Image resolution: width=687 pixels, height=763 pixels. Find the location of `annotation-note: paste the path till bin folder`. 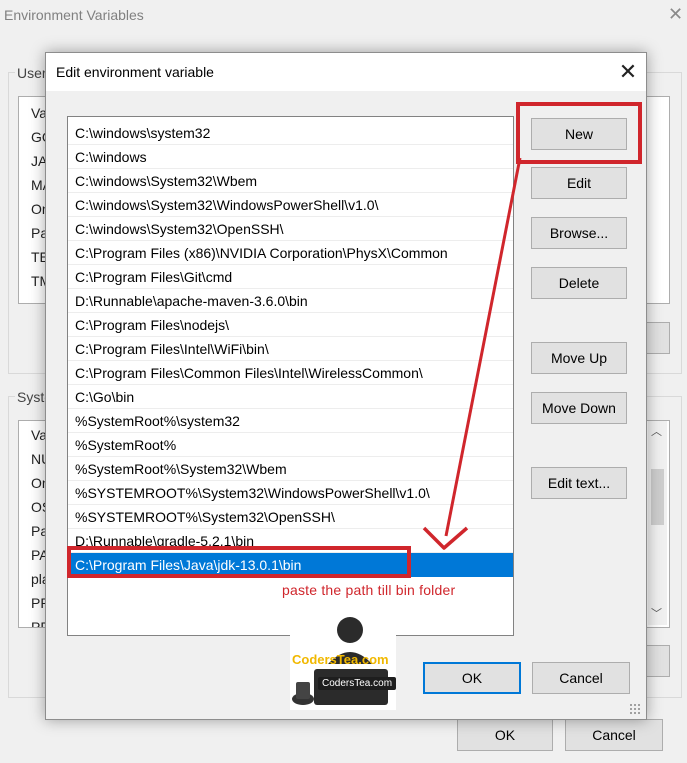

annotation-note: paste the path till bin folder is located at coordinates (369, 590).